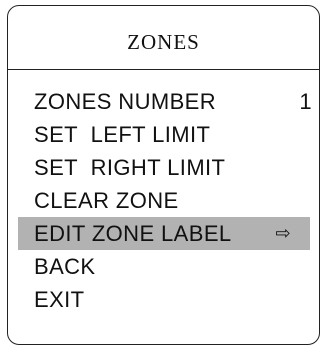  I want to click on zones-number-value: 1, so click(305, 101).